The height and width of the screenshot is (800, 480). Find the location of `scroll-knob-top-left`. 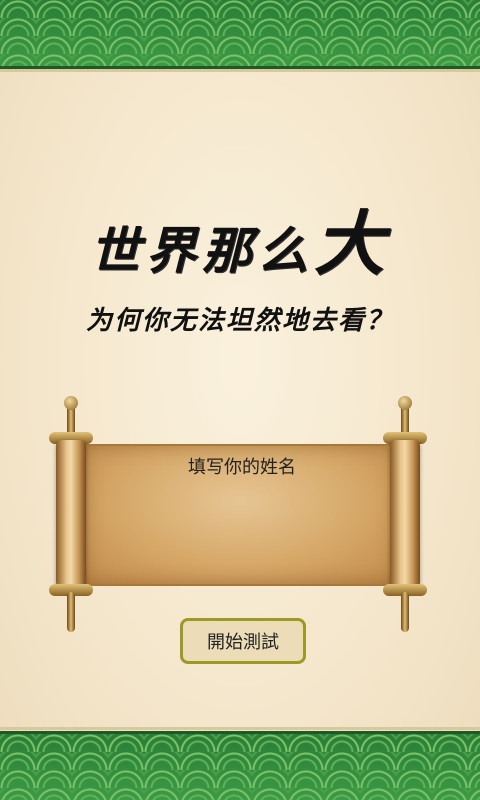

scroll-knob-top-left is located at coordinates (71, 403).